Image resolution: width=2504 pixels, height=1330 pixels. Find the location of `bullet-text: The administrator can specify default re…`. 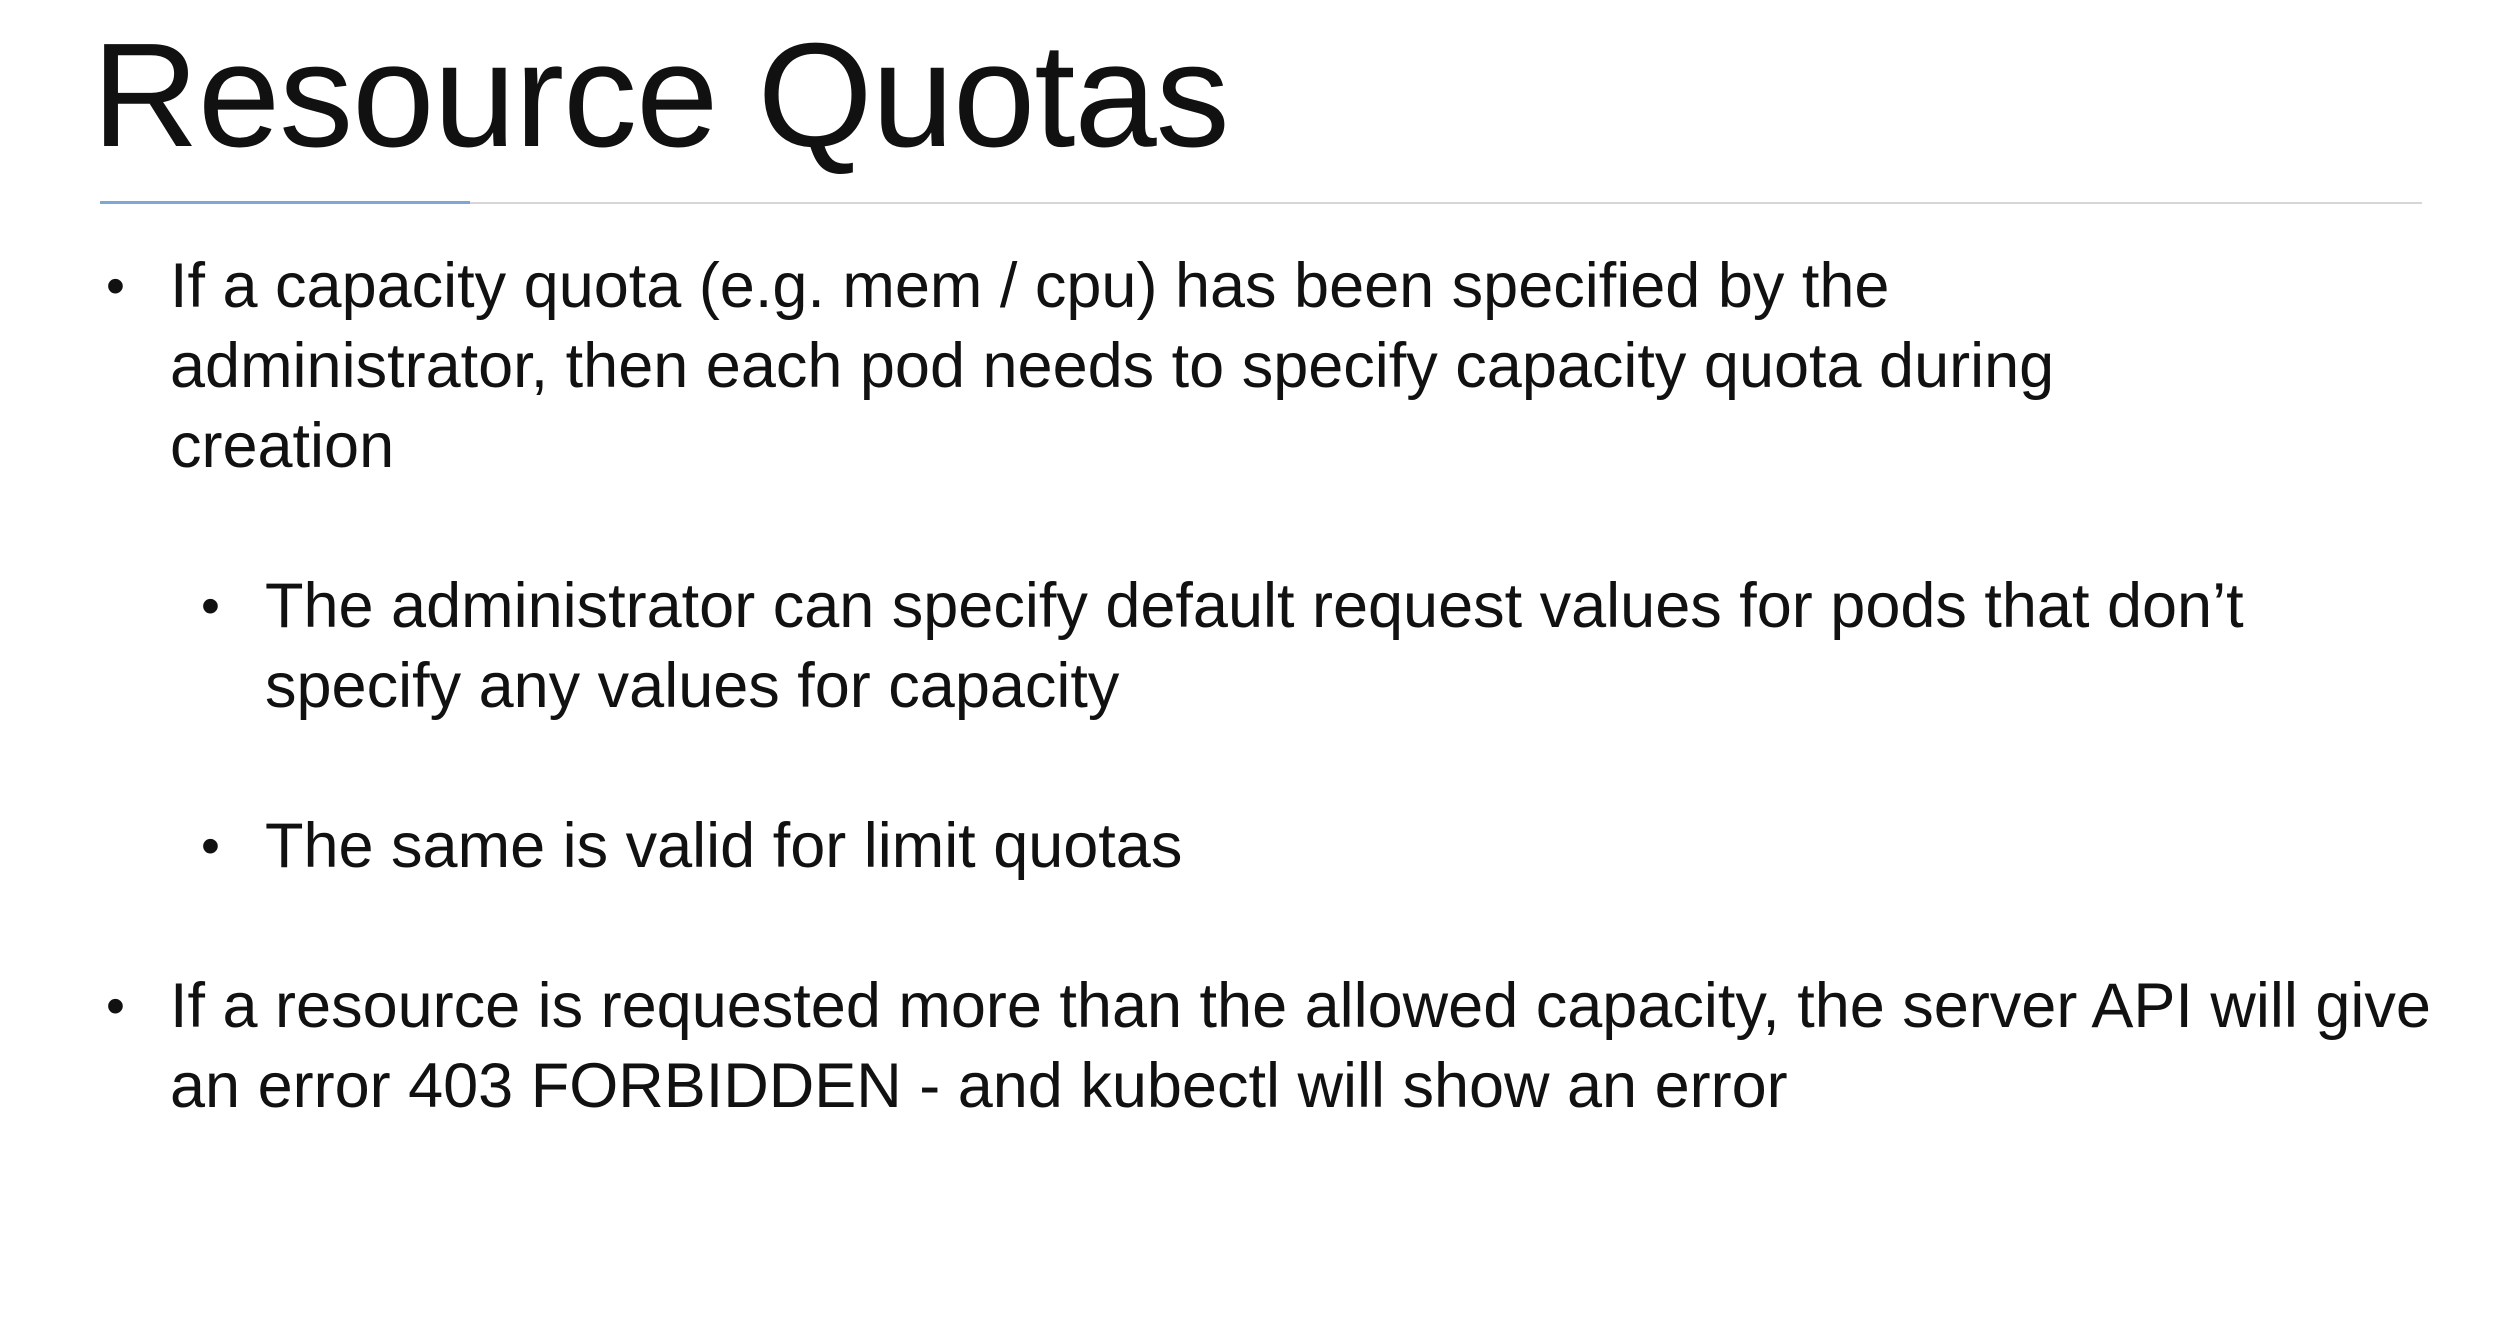

bullet-text: The administrator can specify default re… is located at coordinates (1254, 646).